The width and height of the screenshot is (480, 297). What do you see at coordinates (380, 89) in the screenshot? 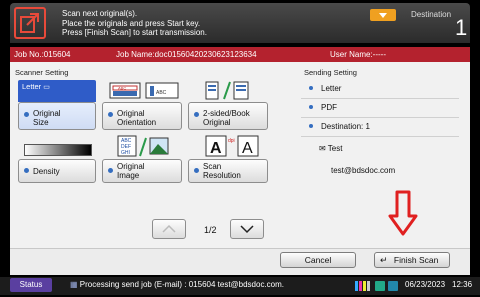
I see `sending-item-size: Letter` at bounding box center [380, 89].